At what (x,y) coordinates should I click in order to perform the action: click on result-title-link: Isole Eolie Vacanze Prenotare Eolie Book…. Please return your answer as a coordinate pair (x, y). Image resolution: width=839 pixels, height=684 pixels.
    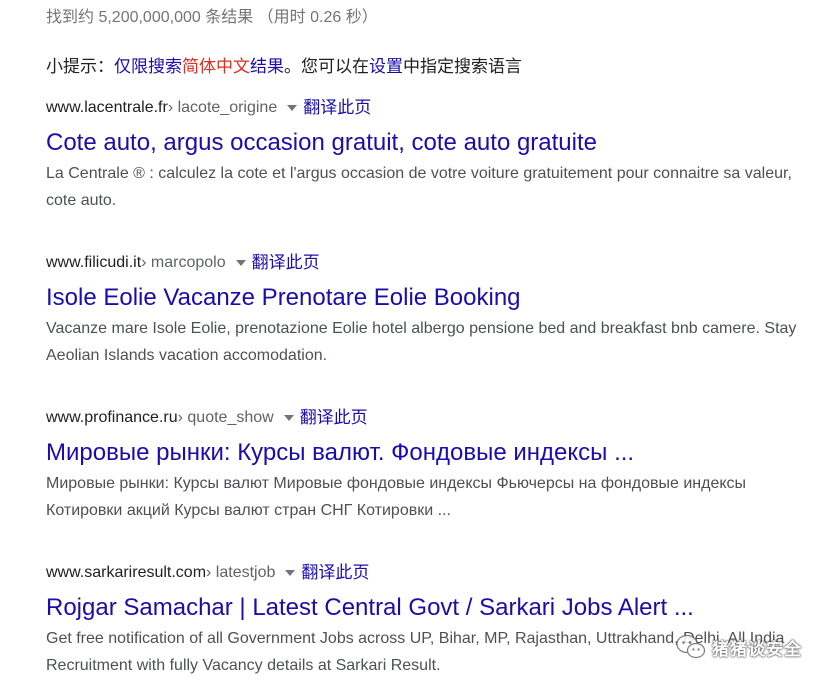
    Looking at the image, I should click on (426, 298).